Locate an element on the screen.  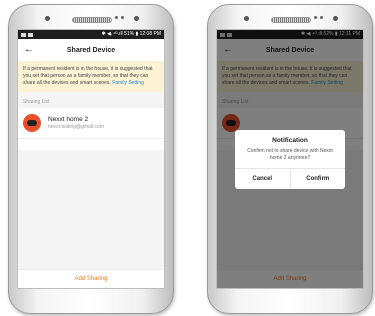
content-area is located at coordinates (91, 210).